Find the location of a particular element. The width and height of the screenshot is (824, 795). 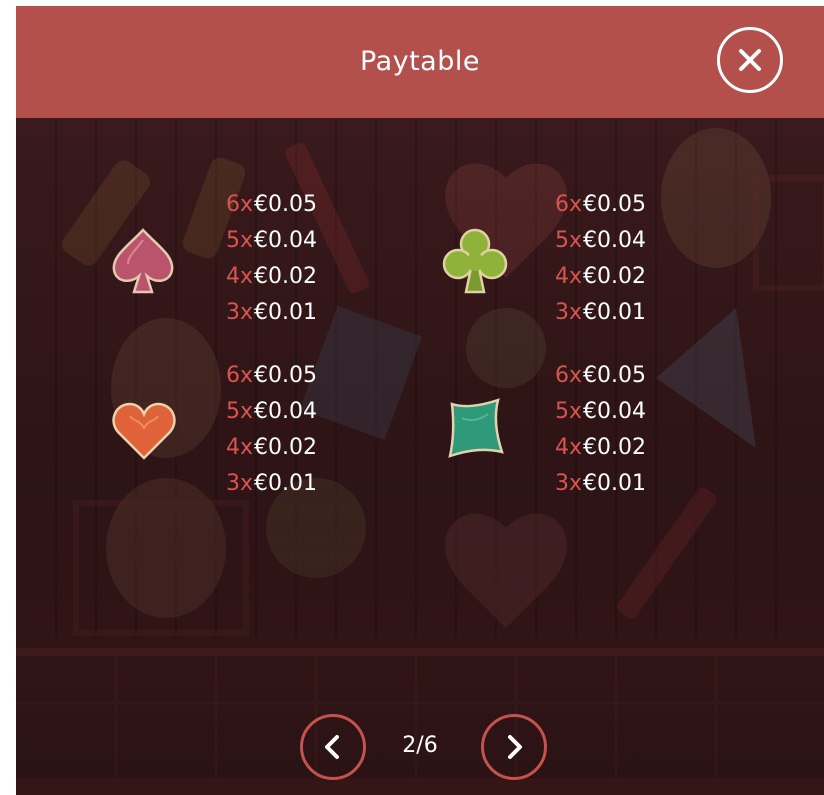

close-icon is located at coordinates (750, 60).